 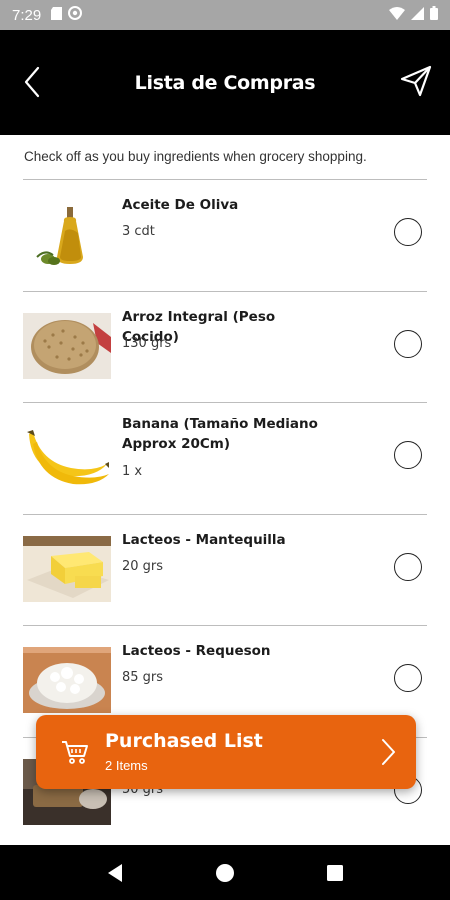 I want to click on share-button, so click(x=416, y=81).